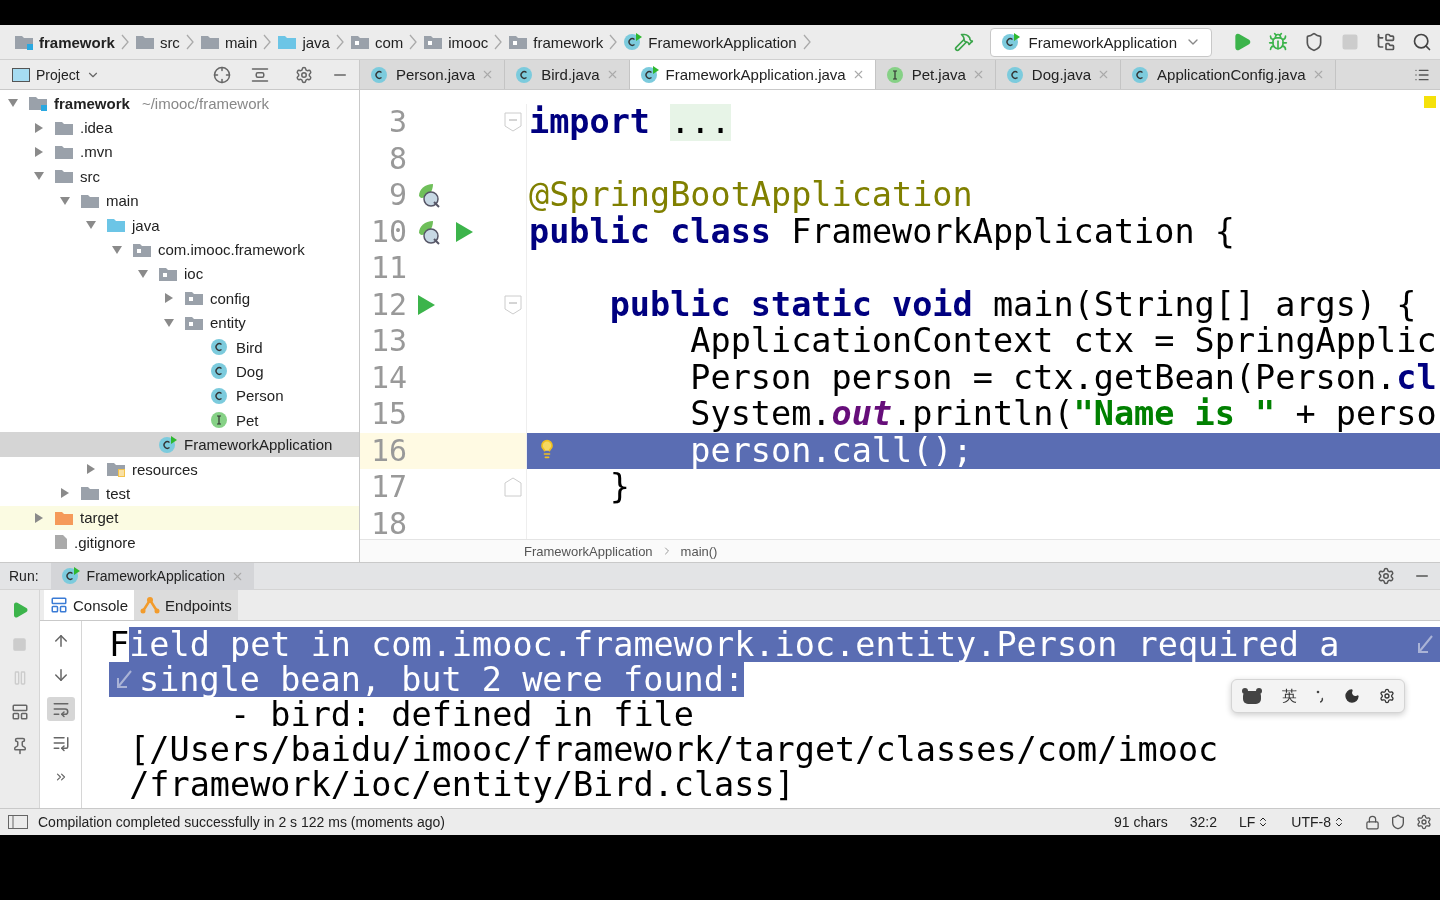 The image size is (1440, 900). I want to click on punctuation-icon, so click(1320, 696).